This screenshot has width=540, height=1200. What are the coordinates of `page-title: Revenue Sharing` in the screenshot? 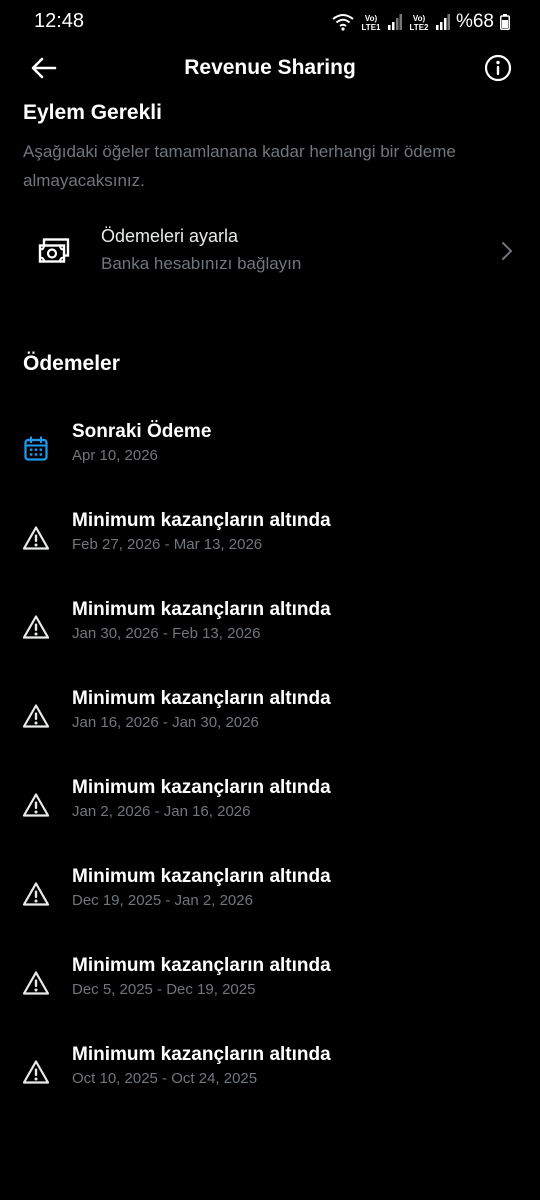 It's located at (270, 67).